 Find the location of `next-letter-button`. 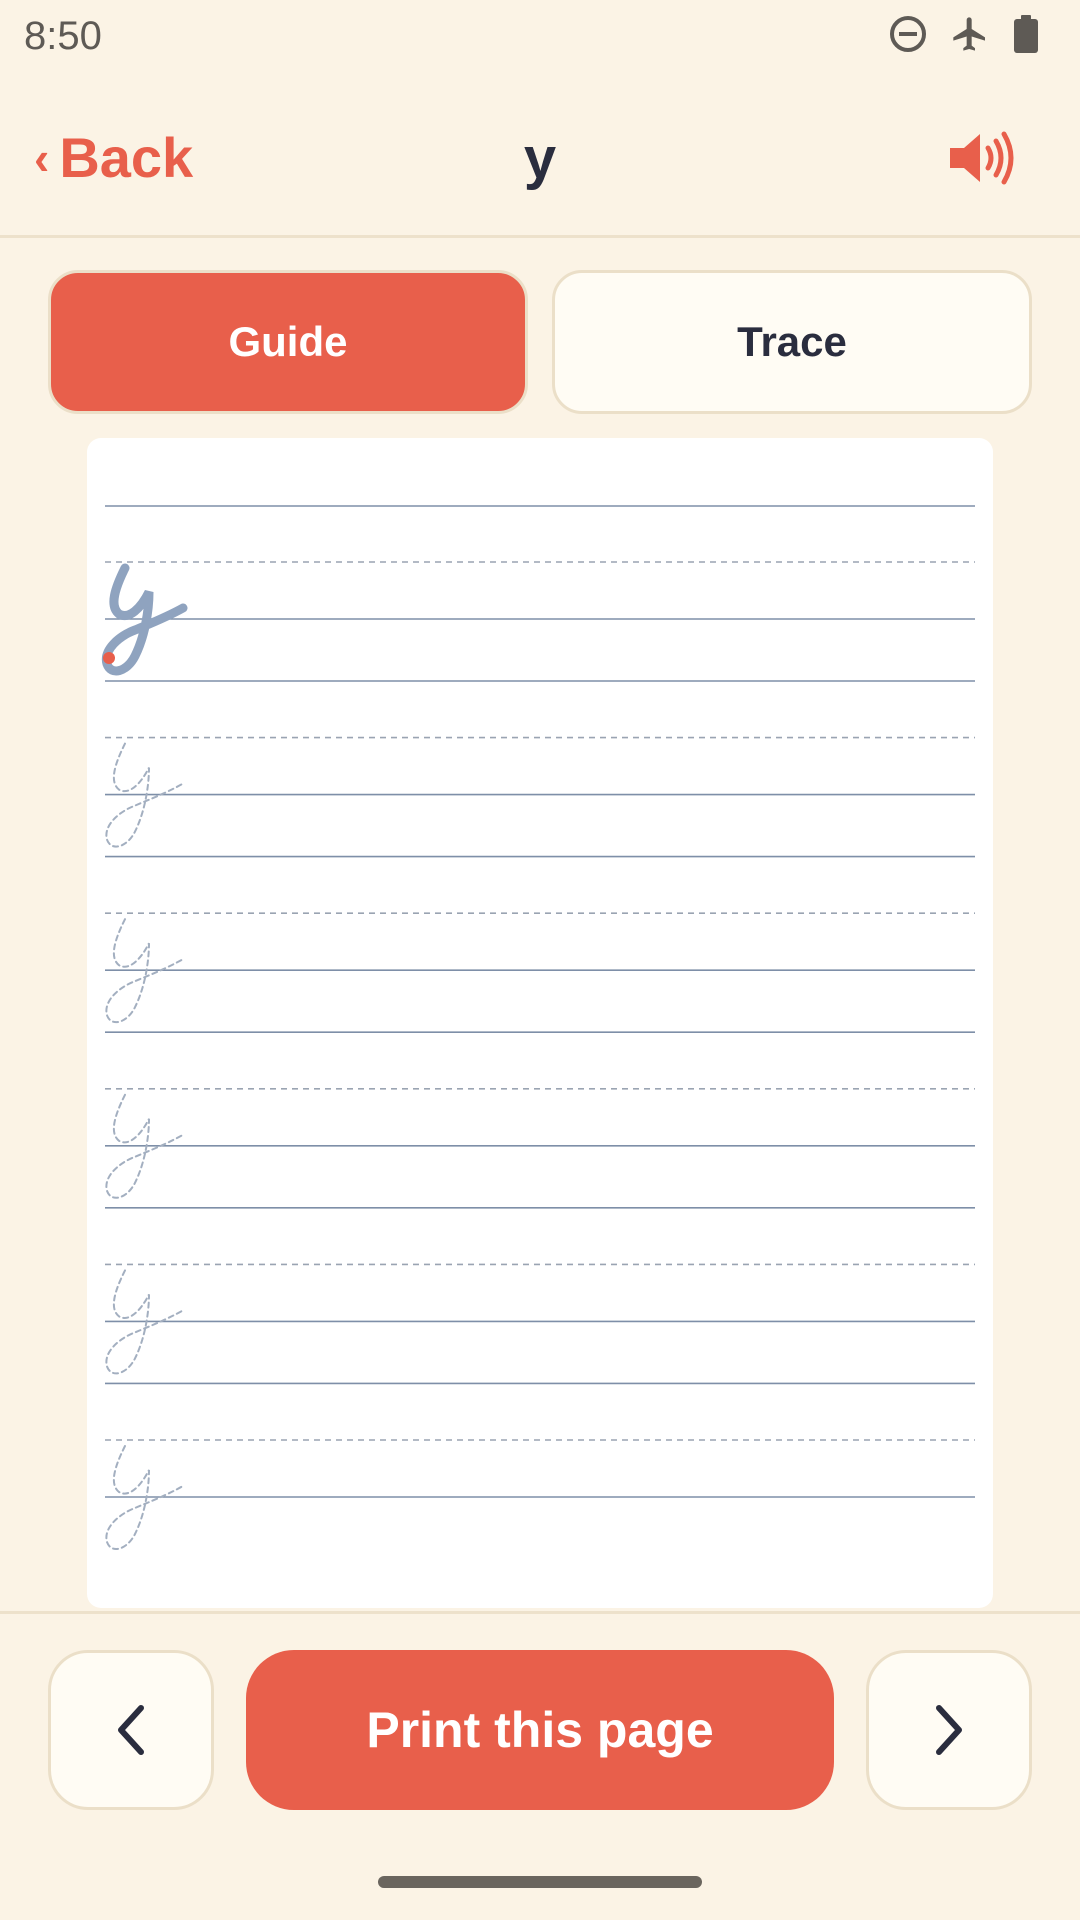

next-letter-button is located at coordinates (949, 1730).